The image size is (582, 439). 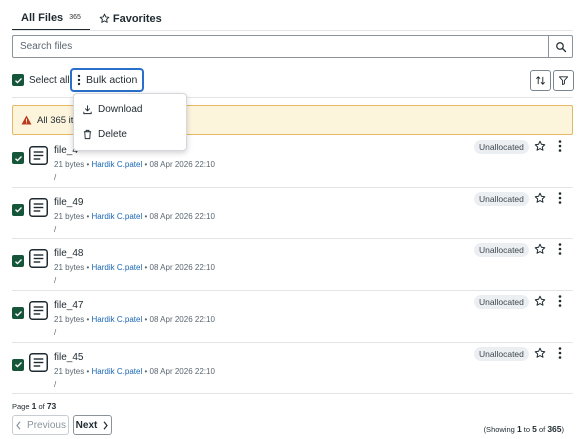 I want to click on range-to-word: to, so click(x=527, y=429).